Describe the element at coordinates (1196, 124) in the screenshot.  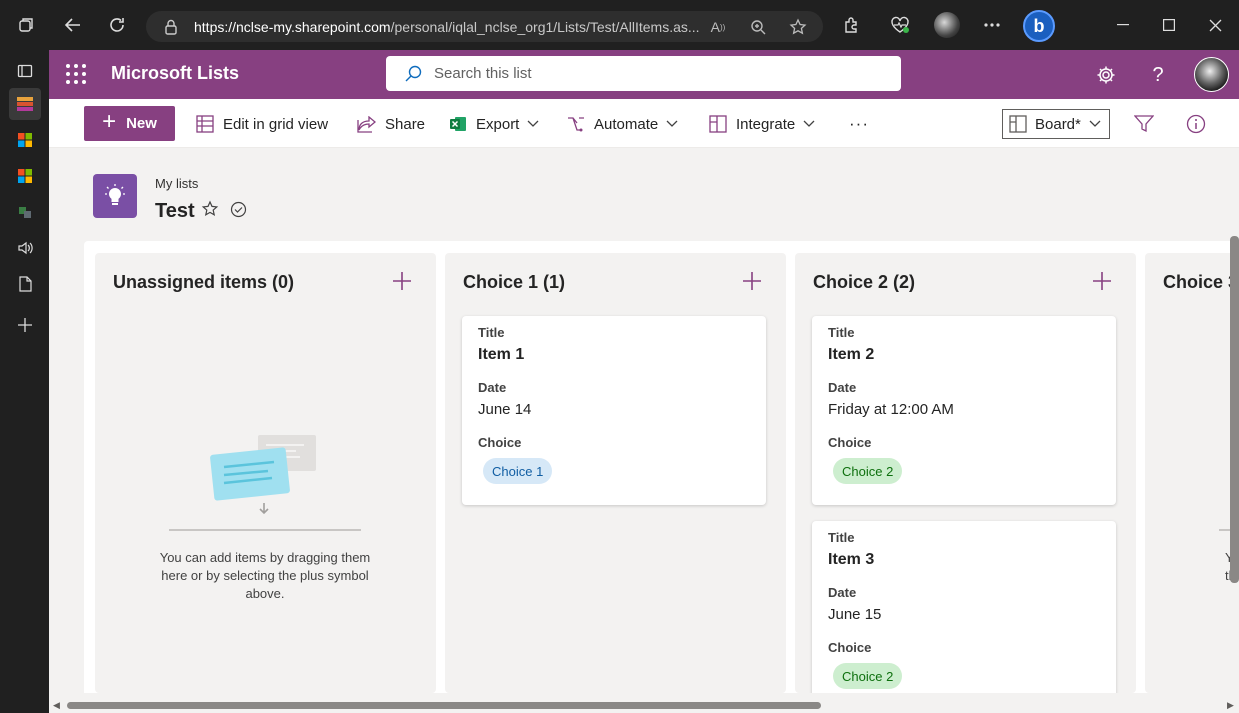
I see `info-icon` at that location.